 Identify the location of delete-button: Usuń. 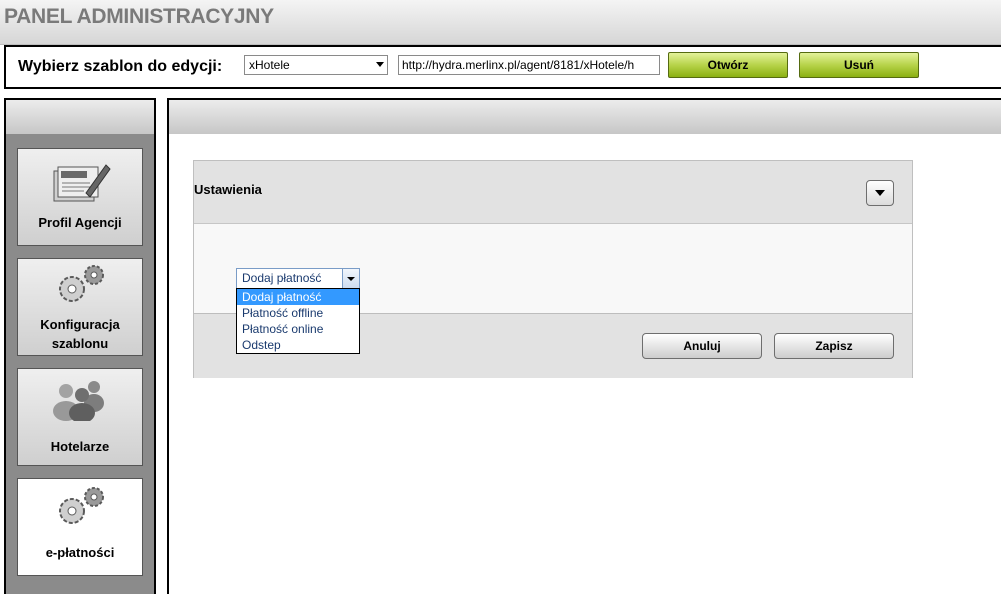
(859, 65).